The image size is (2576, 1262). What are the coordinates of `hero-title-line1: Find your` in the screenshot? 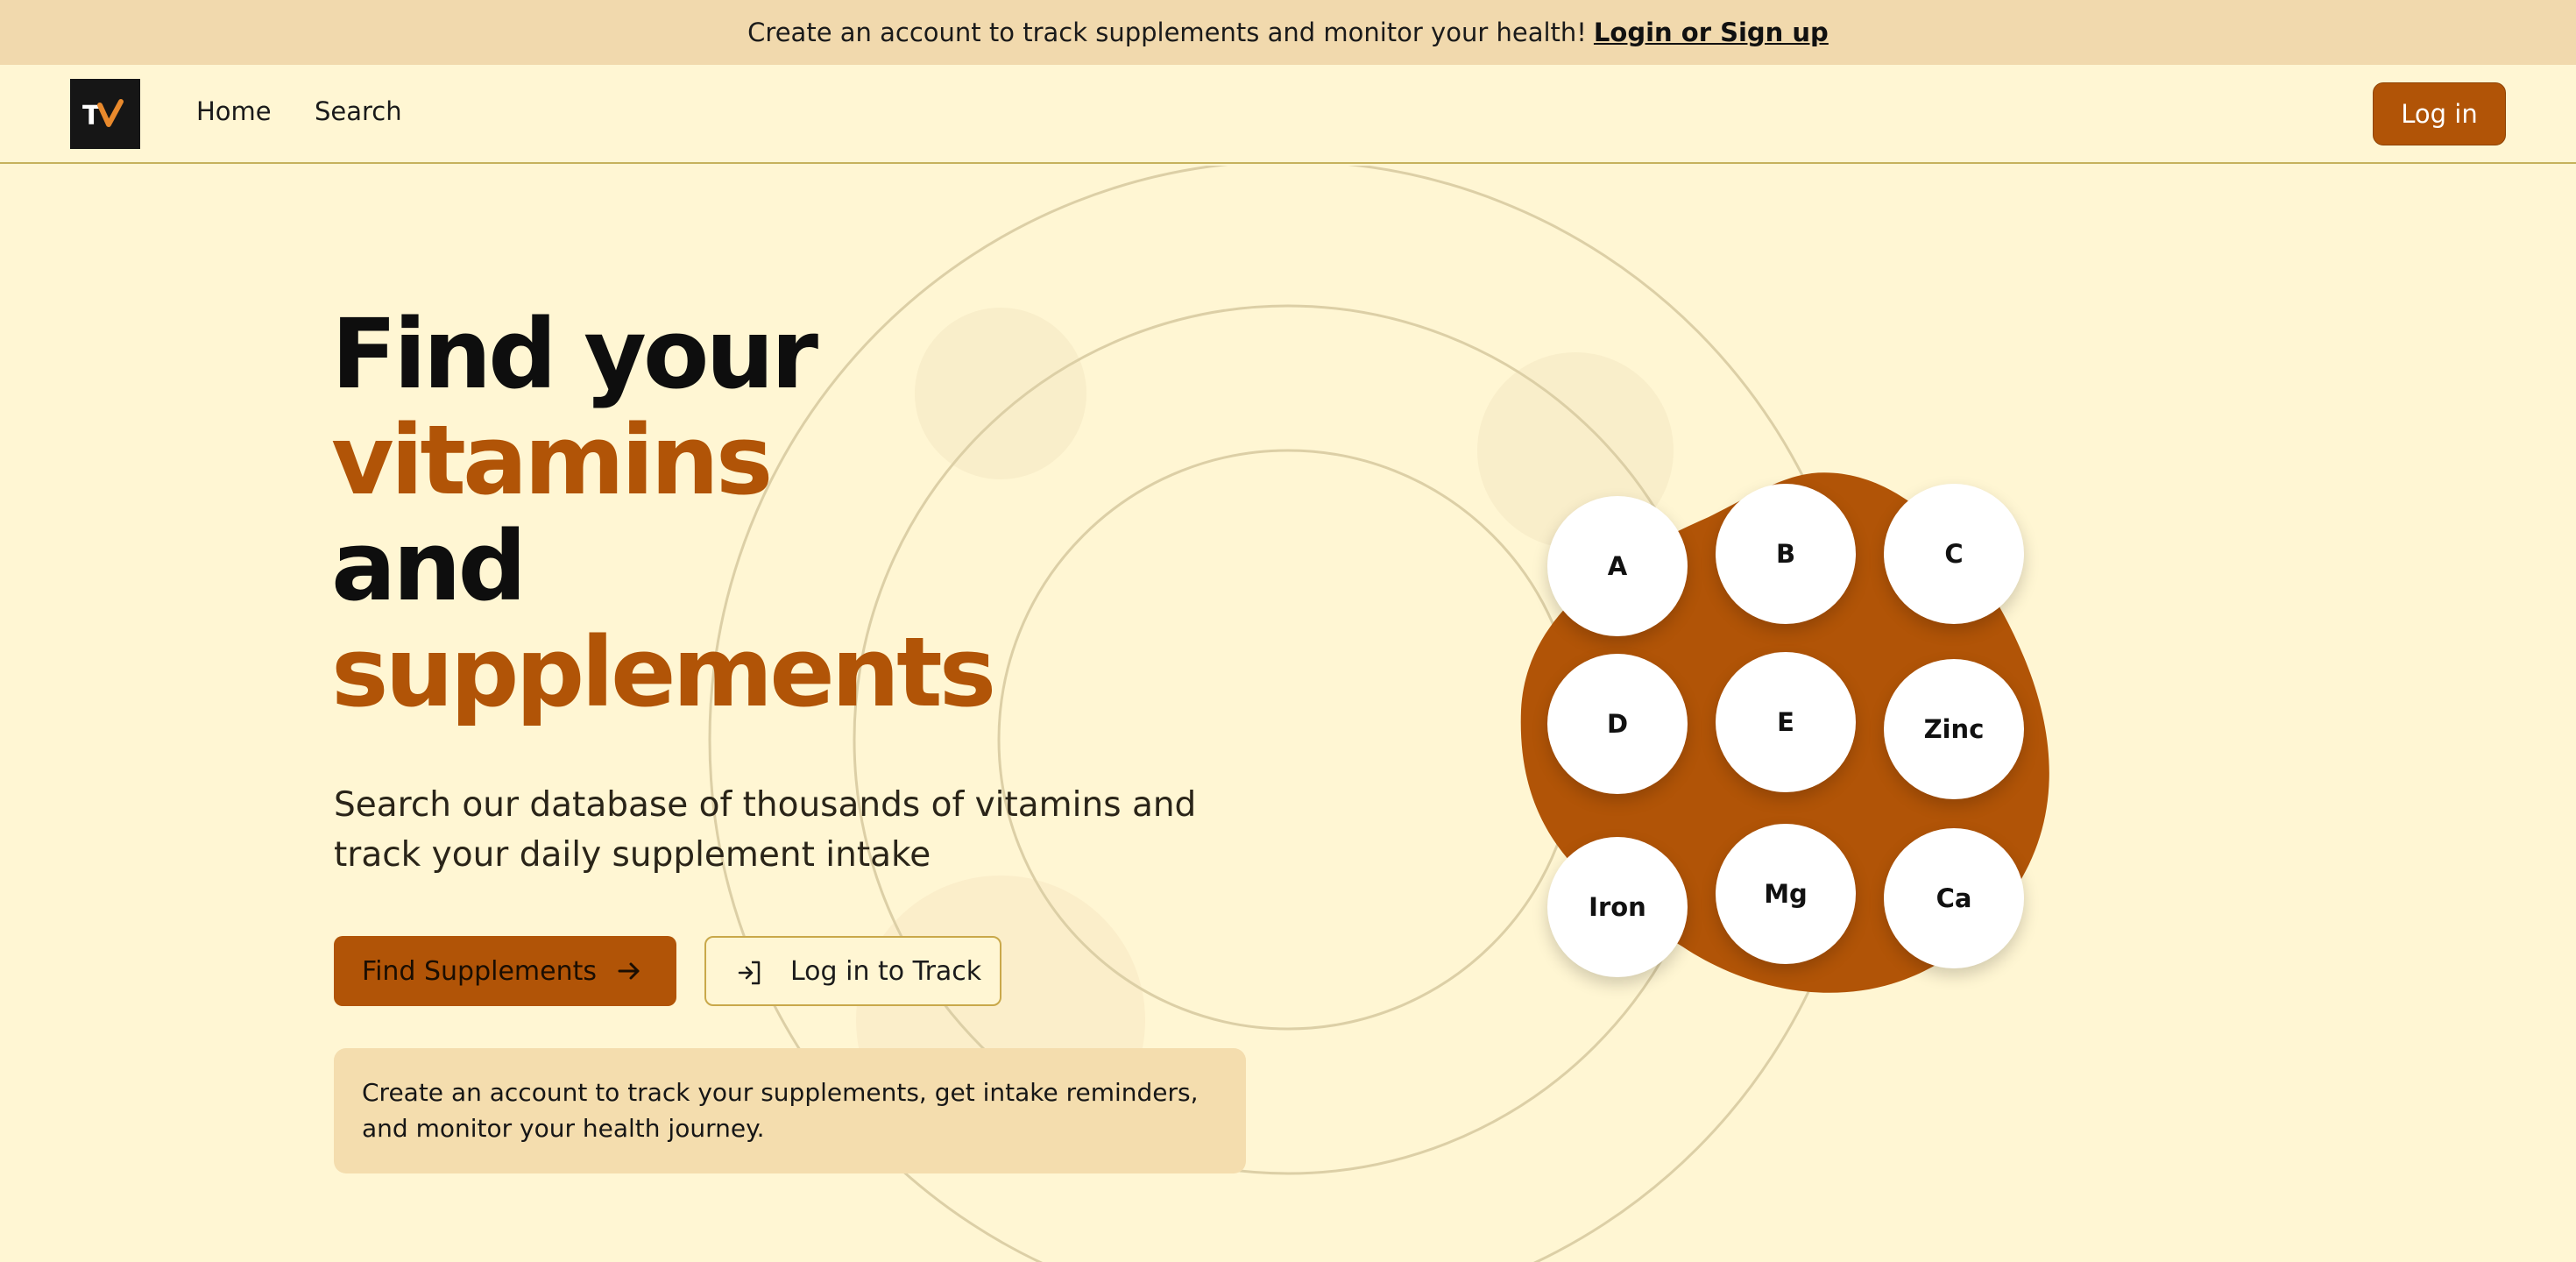 It's located at (574, 354).